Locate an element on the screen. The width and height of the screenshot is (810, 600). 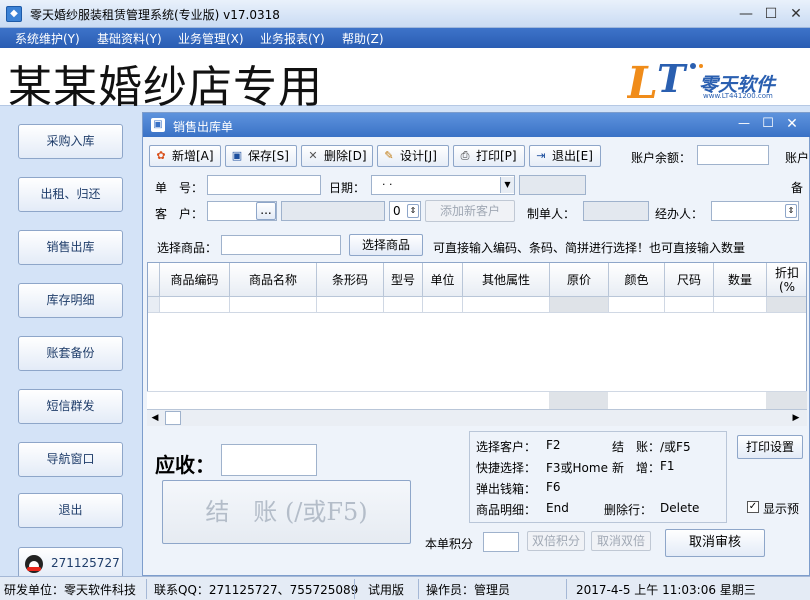
shortcut-label: 结 账： is located at coordinates (636, 446).